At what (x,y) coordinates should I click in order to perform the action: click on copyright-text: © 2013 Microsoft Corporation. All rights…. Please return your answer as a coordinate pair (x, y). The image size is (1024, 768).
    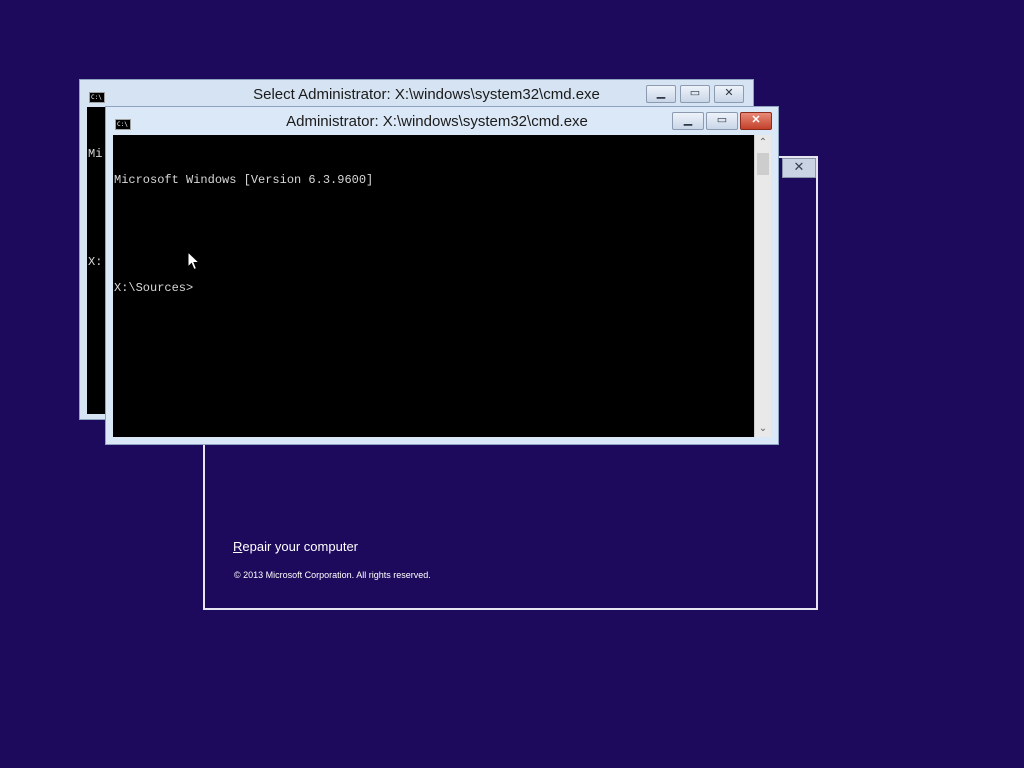
    Looking at the image, I should click on (332, 575).